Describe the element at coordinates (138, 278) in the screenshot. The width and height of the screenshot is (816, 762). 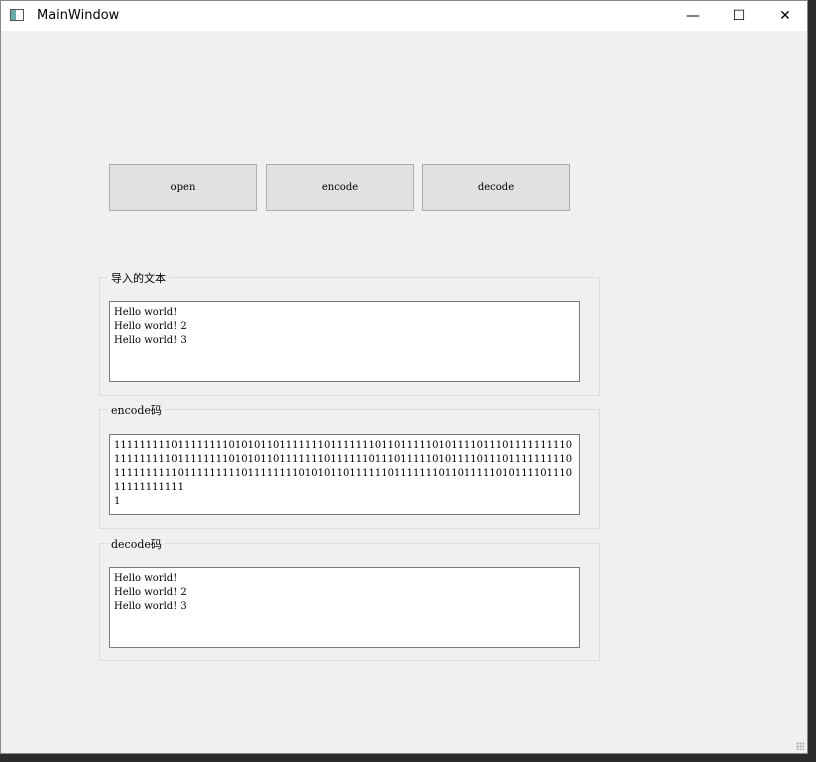
I see `imported-text-label: 导入的文本` at that location.